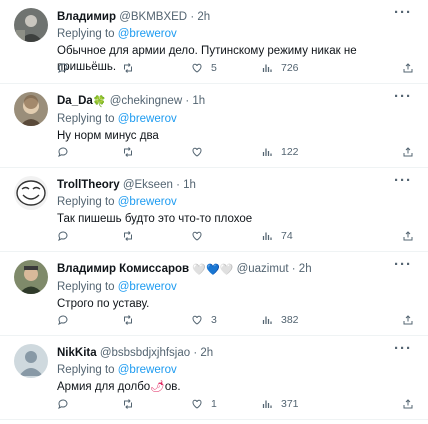 Image resolution: width=428 pixels, height=424 pixels. Describe the element at coordinates (148, 185) in the screenshot. I see `user-handle: @Ekseen` at that location.